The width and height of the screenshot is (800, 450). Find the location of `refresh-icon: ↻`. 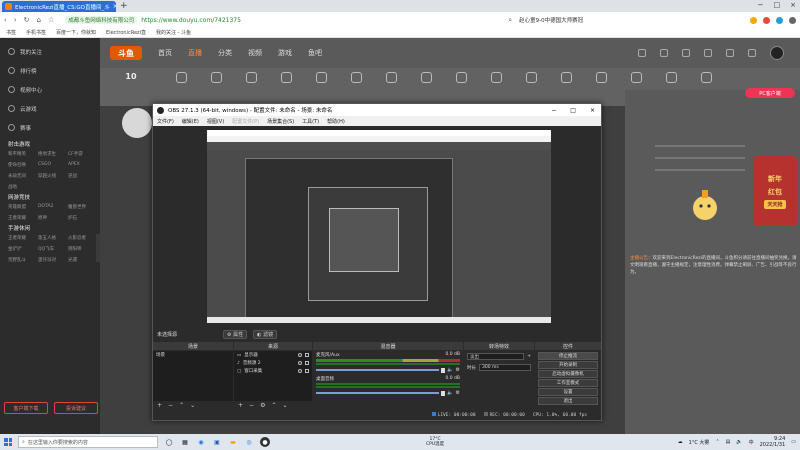

refresh-icon: ↻ is located at coordinates (27, 20).